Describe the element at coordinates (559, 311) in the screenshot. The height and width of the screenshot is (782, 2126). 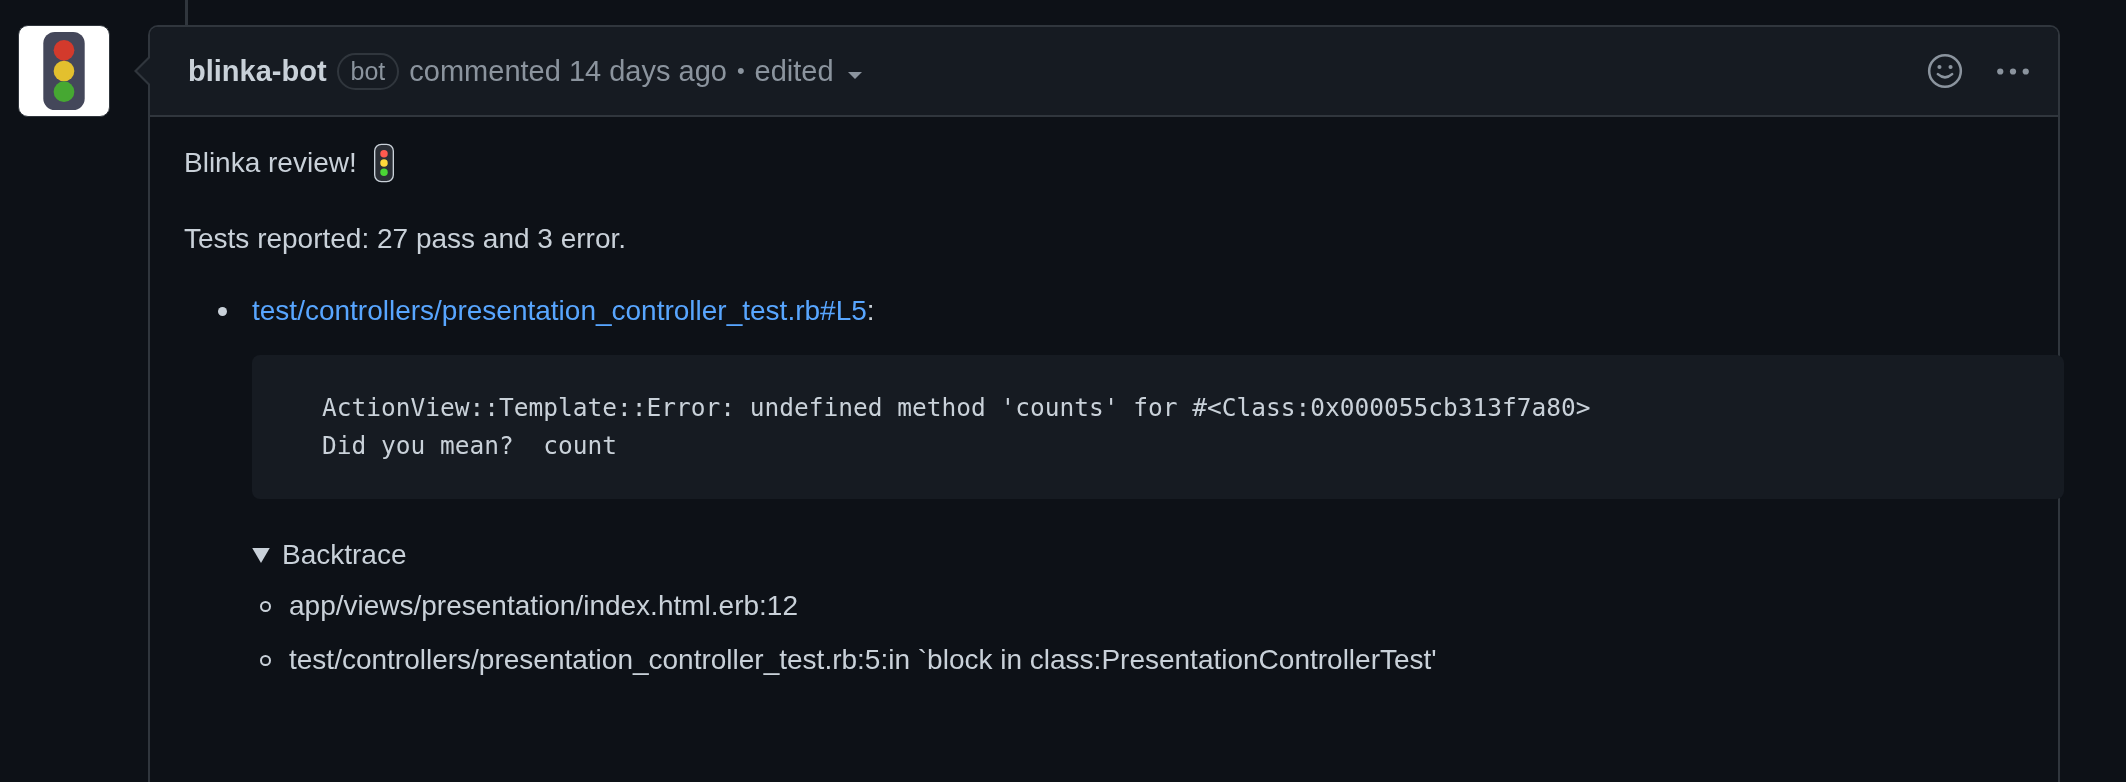
I see `file-link: test/controllers/presentation_controller_test.rb#L5` at that location.